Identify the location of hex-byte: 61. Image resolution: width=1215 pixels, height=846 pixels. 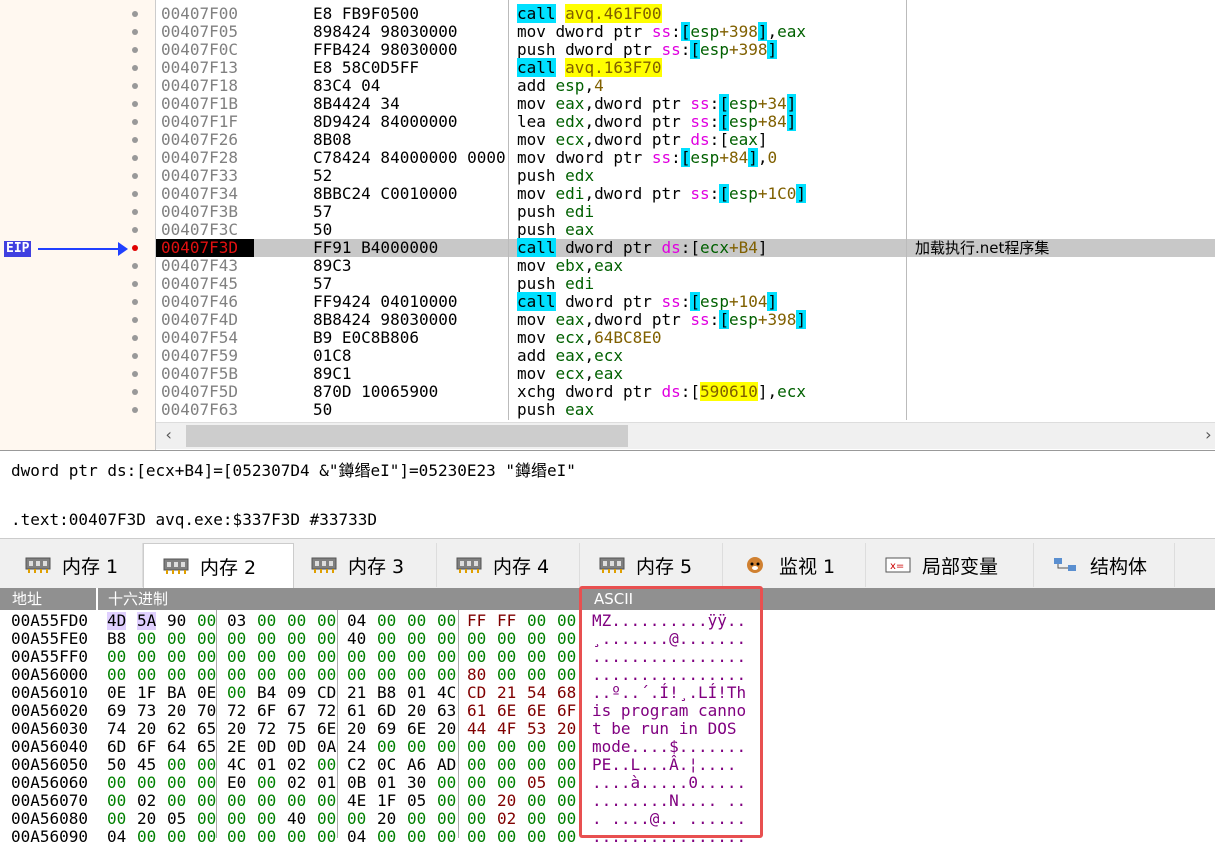
(356, 711).